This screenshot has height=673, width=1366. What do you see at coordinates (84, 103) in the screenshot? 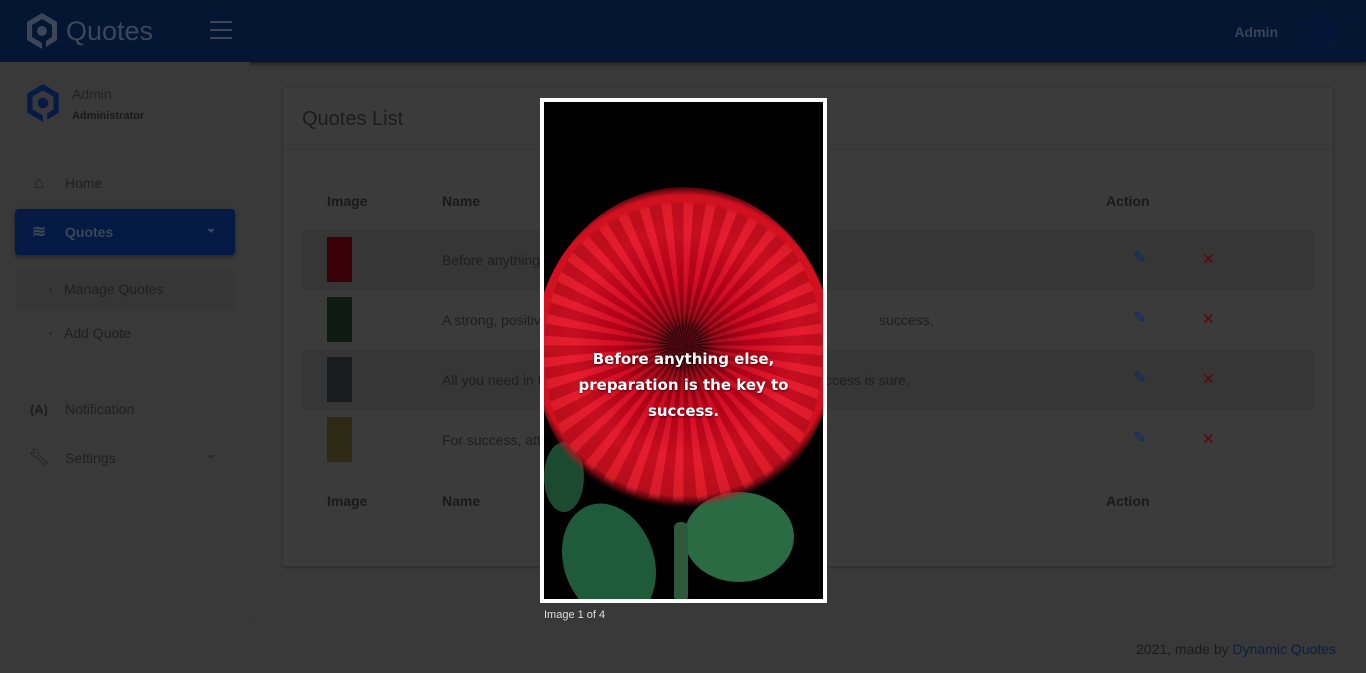
I see `sidebar-user: Admin Administrator` at bounding box center [84, 103].